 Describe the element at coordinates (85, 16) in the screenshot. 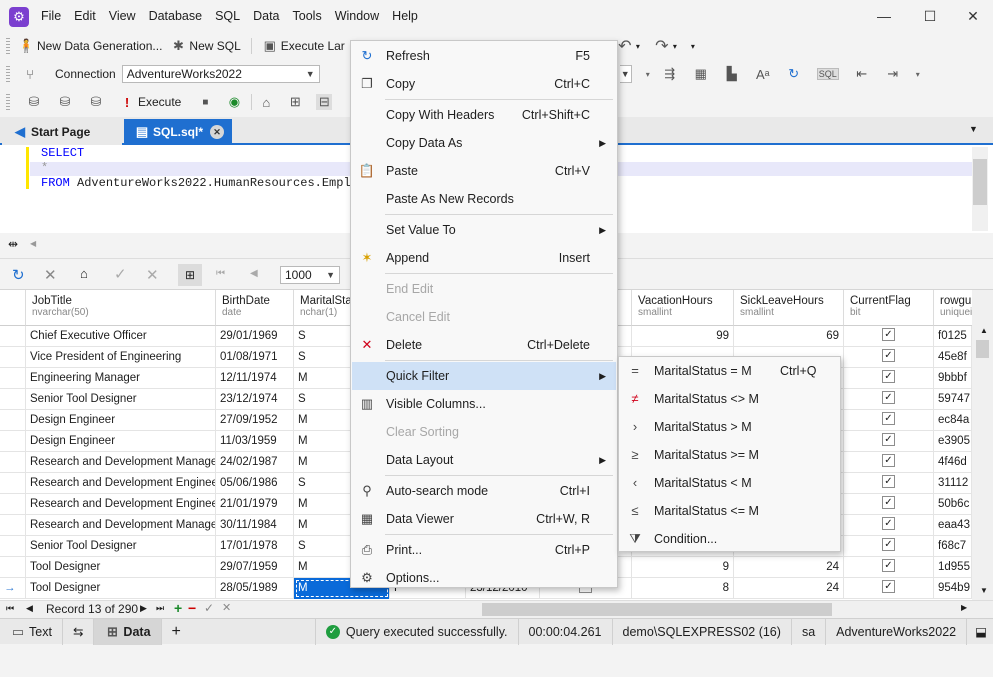

I see `menu-edit: Edit` at that location.